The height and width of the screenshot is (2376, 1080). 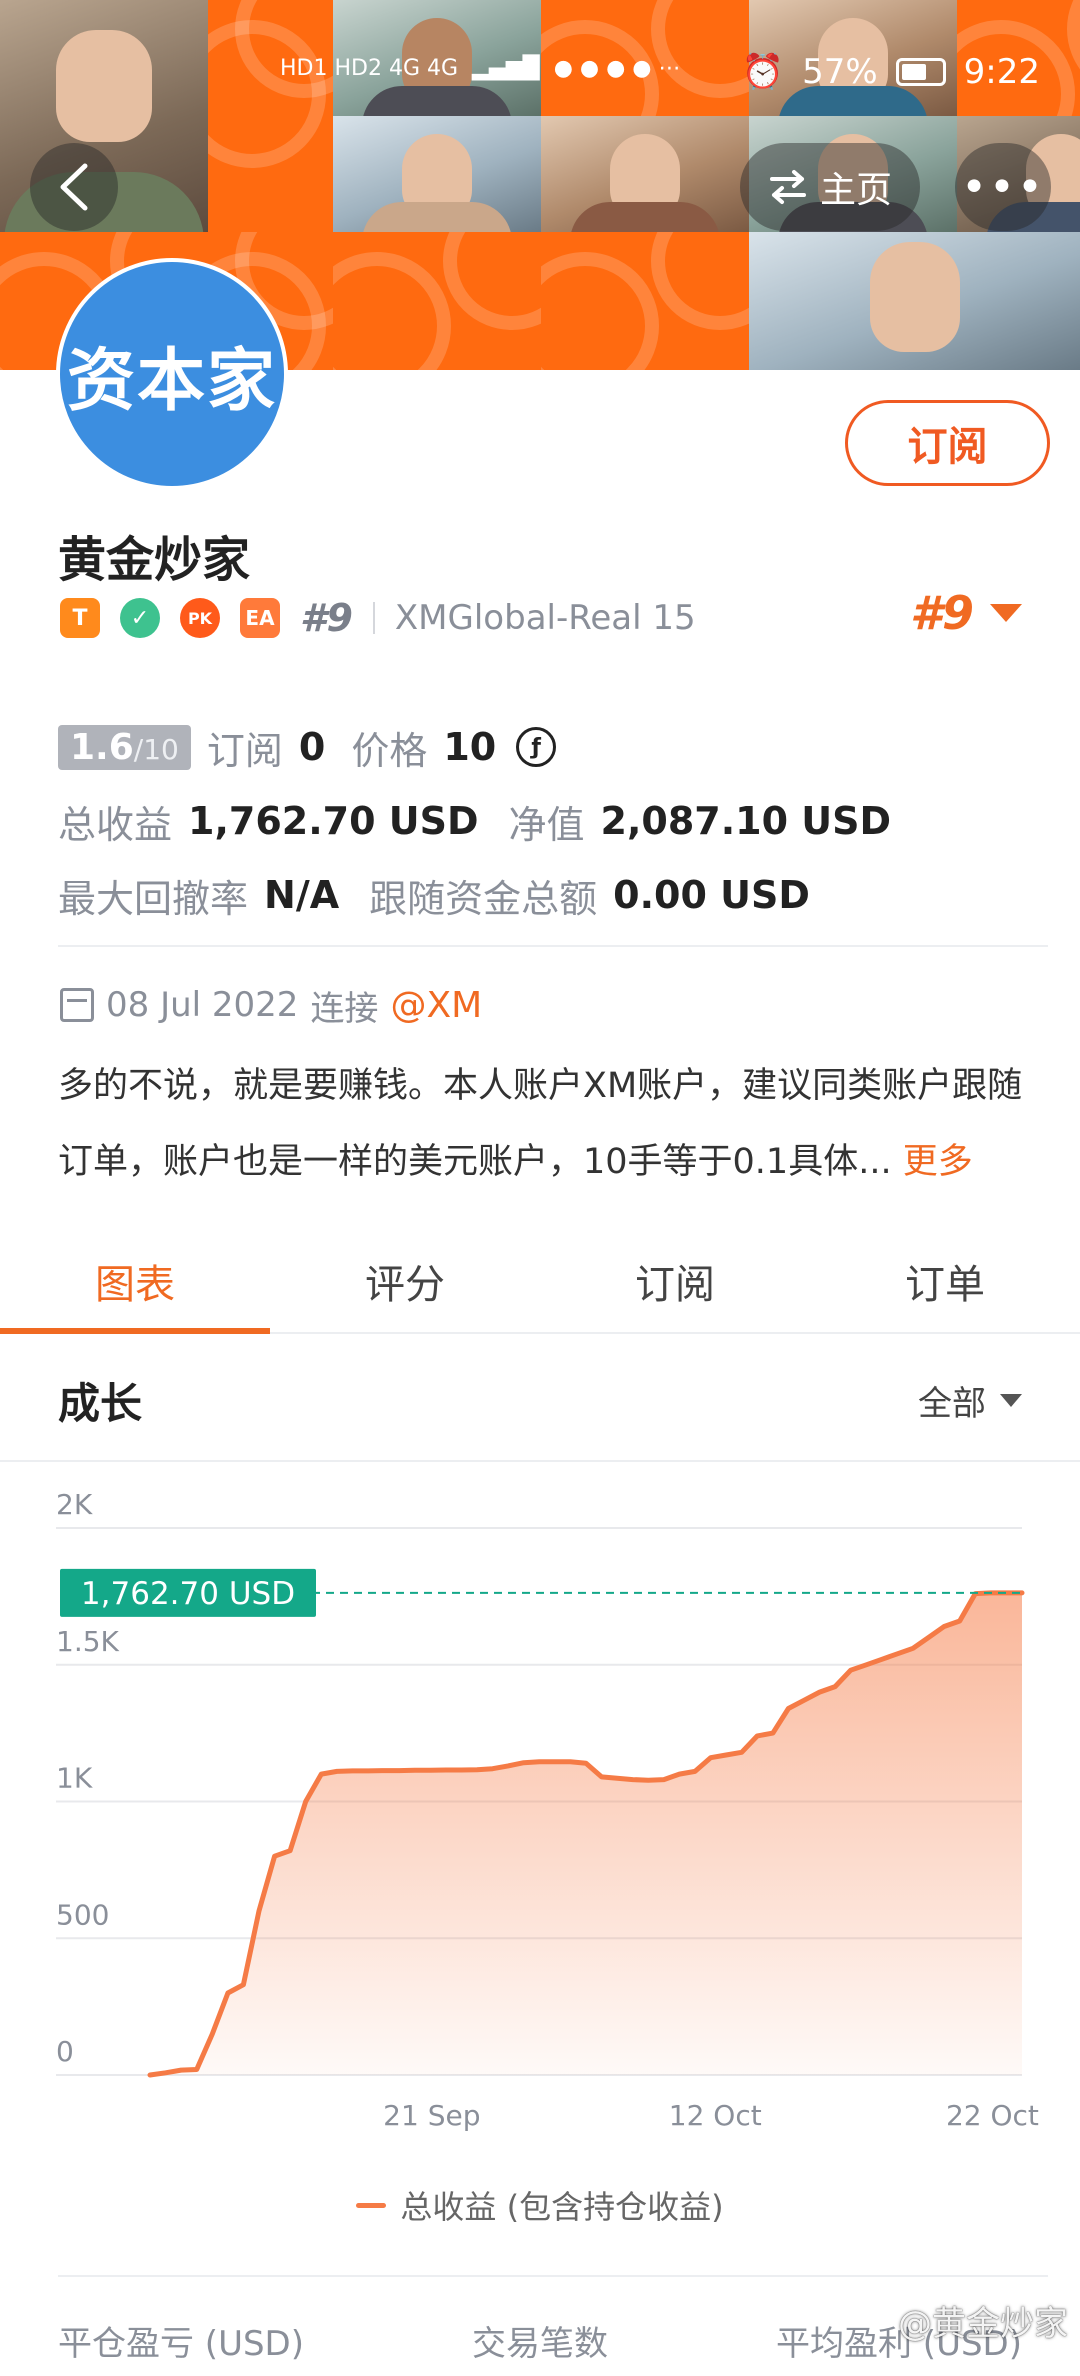 What do you see at coordinates (188, 1594) in the screenshot?
I see `current-value-label: 1,762.70 USD` at bounding box center [188, 1594].